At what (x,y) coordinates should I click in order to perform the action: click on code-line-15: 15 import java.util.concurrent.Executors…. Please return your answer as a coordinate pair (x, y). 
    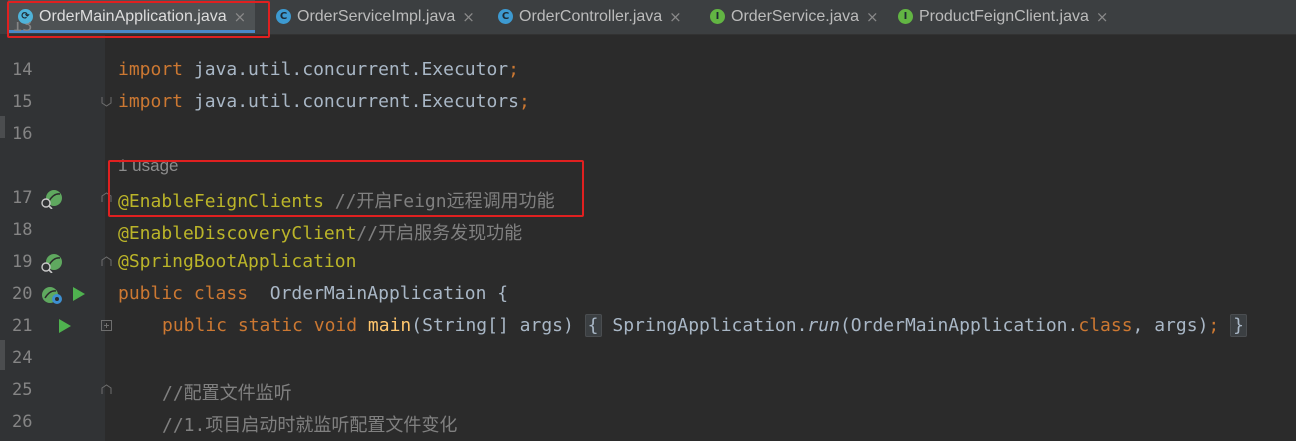
    Looking at the image, I should click on (648, 102).